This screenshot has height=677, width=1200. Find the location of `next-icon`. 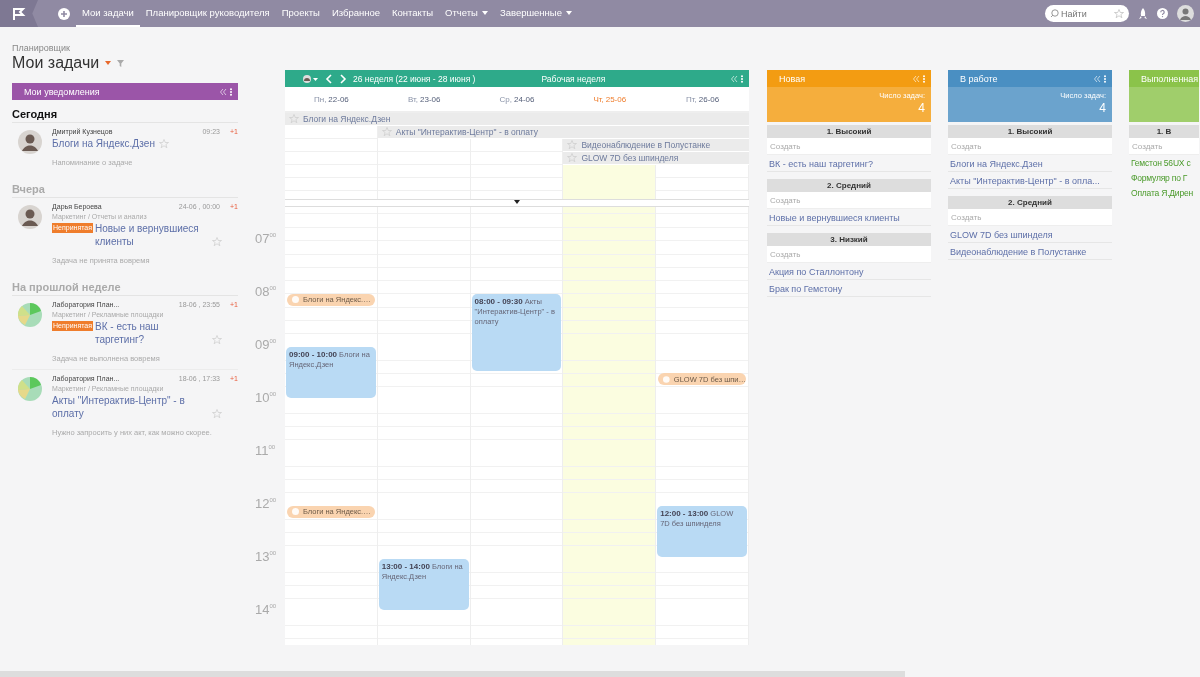

next-icon is located at coordinates (343, 78).